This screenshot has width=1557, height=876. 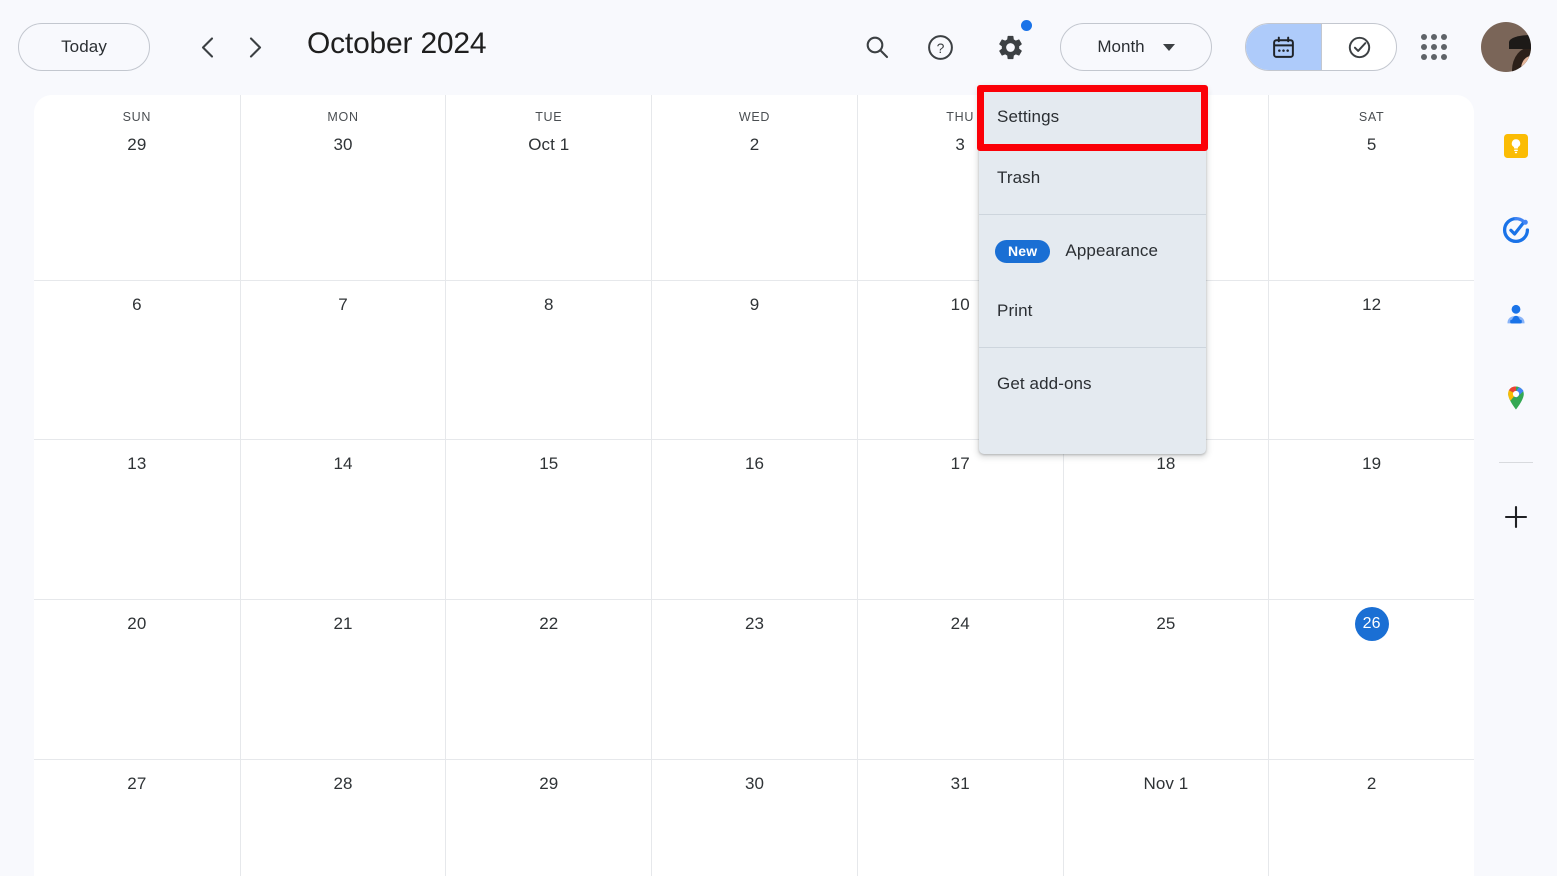 I want to click on google-maps-button, so click(x=1516, y=398).